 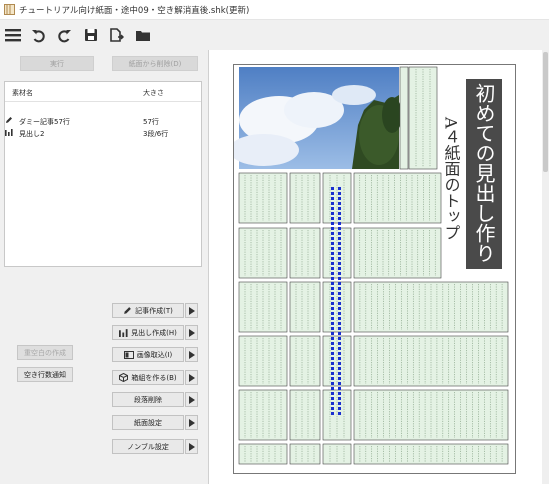 I want to click on image-icon, so click(x=128, y=354).